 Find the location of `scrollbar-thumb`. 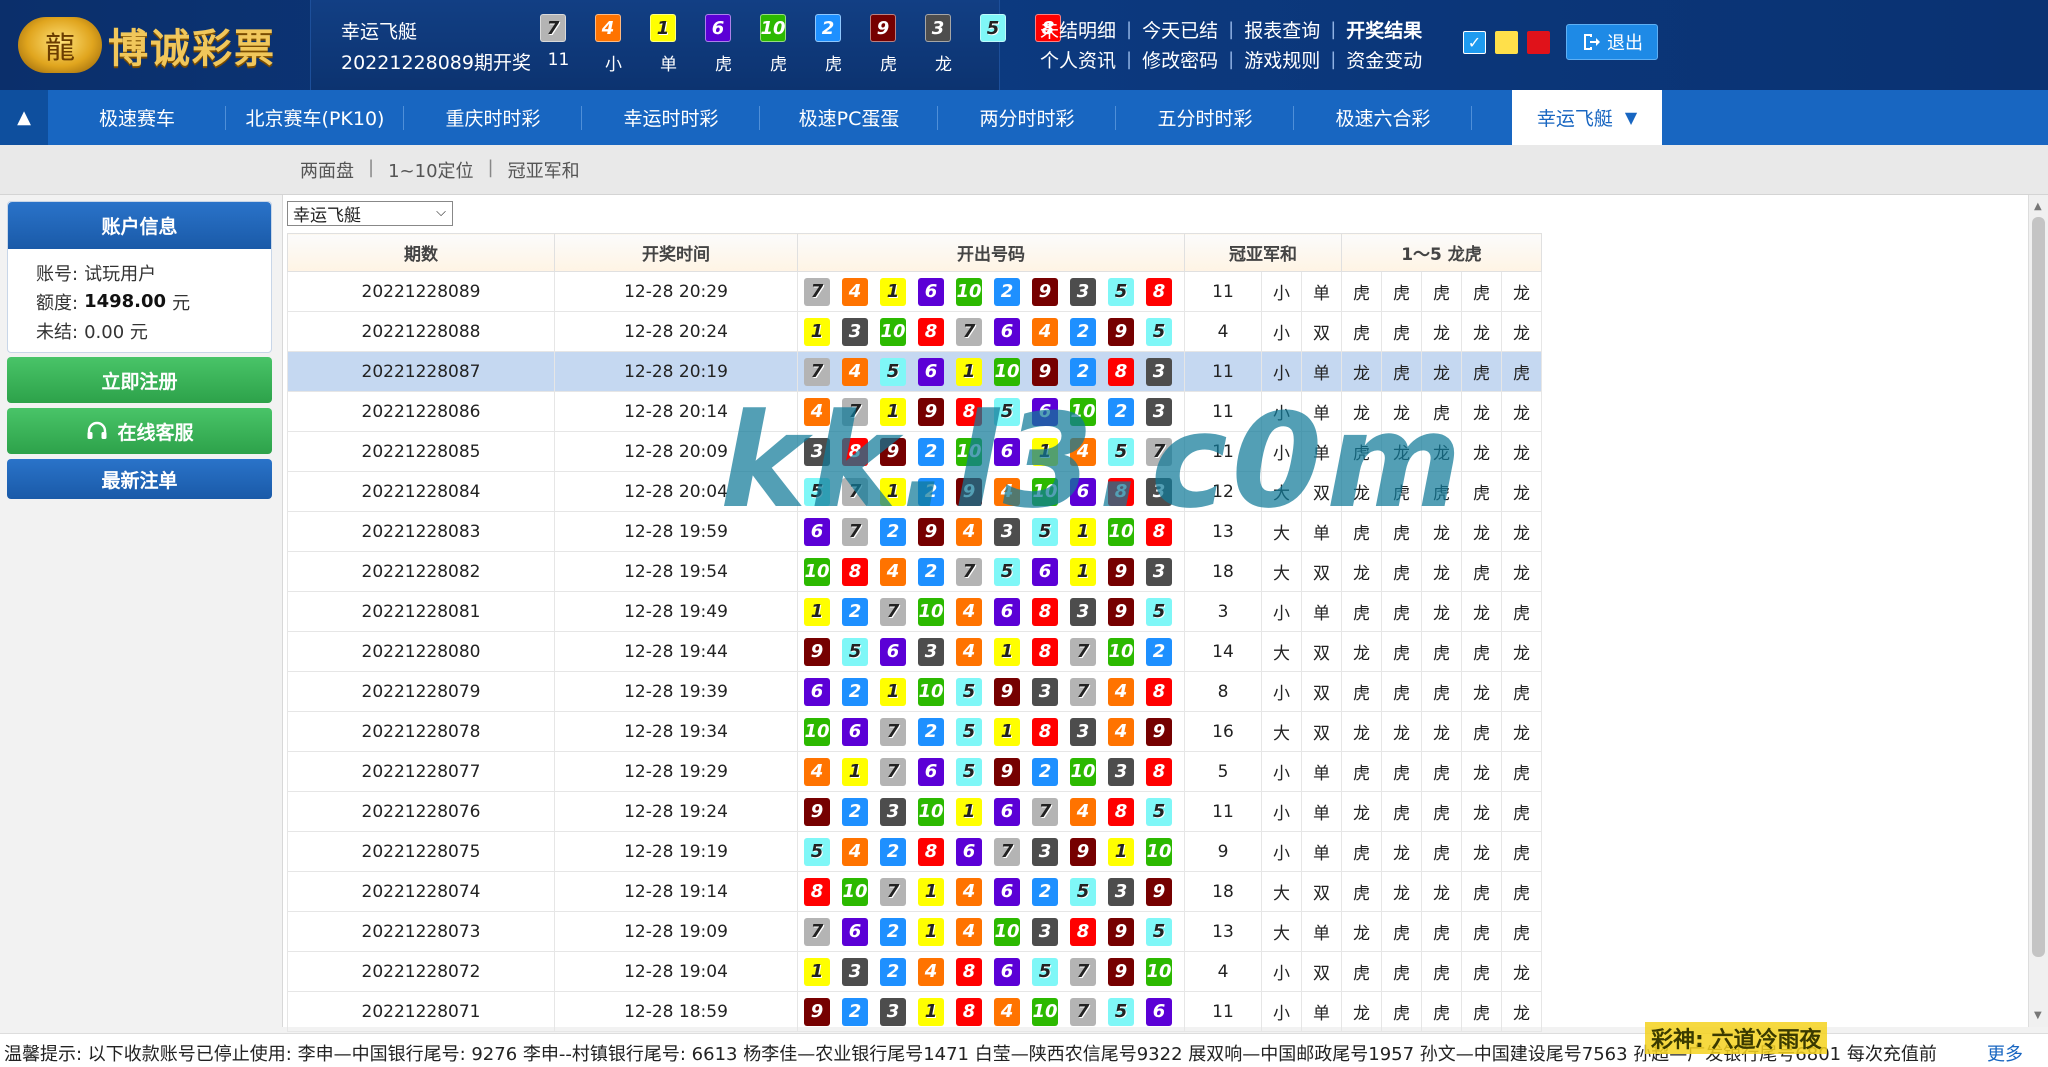

scrollbar-thumb is located at coordinates (2038, 587).